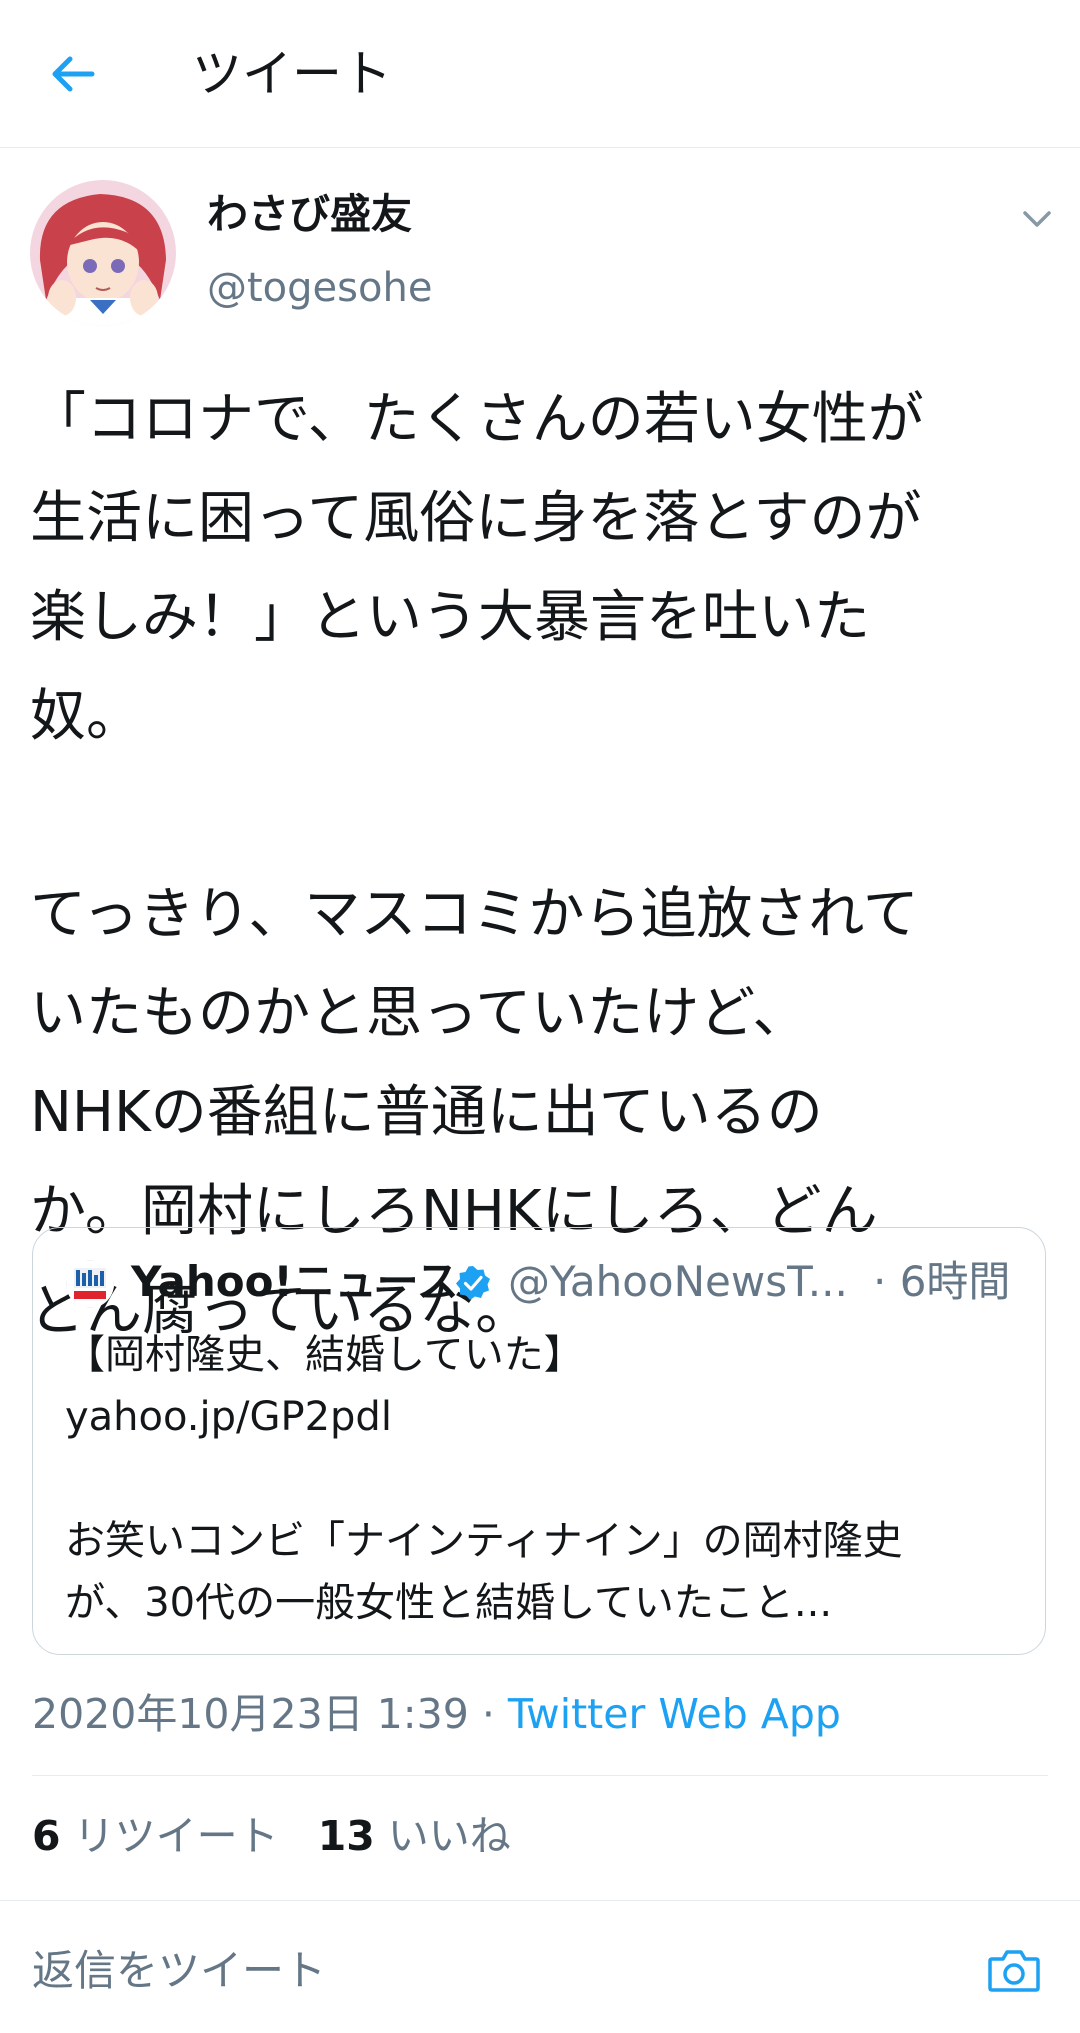  I want to click on divider, so click(540, 1775).